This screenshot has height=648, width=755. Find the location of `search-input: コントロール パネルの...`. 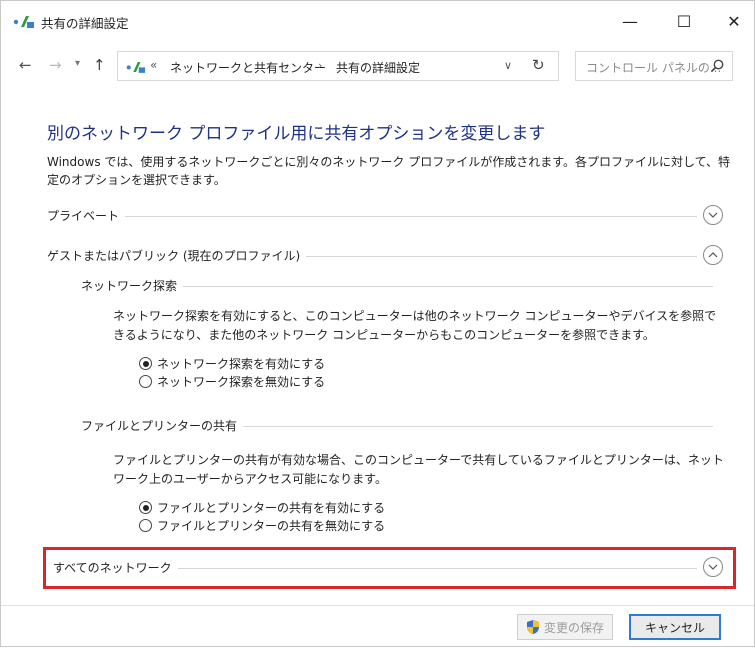

search-input: コントロール パネルの... is located at coordinates (654, 66).